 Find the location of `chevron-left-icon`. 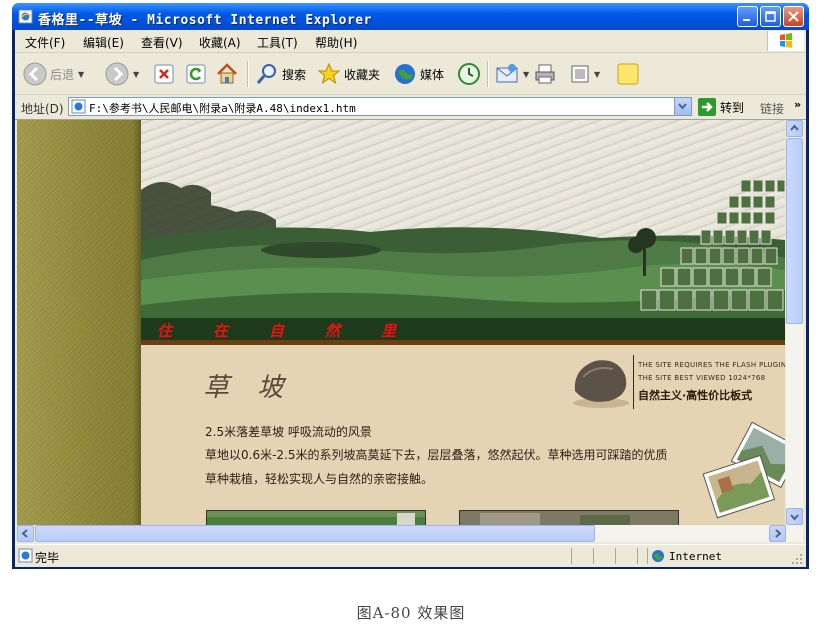

chevron-left-icon is located at coordinates (24, 533).